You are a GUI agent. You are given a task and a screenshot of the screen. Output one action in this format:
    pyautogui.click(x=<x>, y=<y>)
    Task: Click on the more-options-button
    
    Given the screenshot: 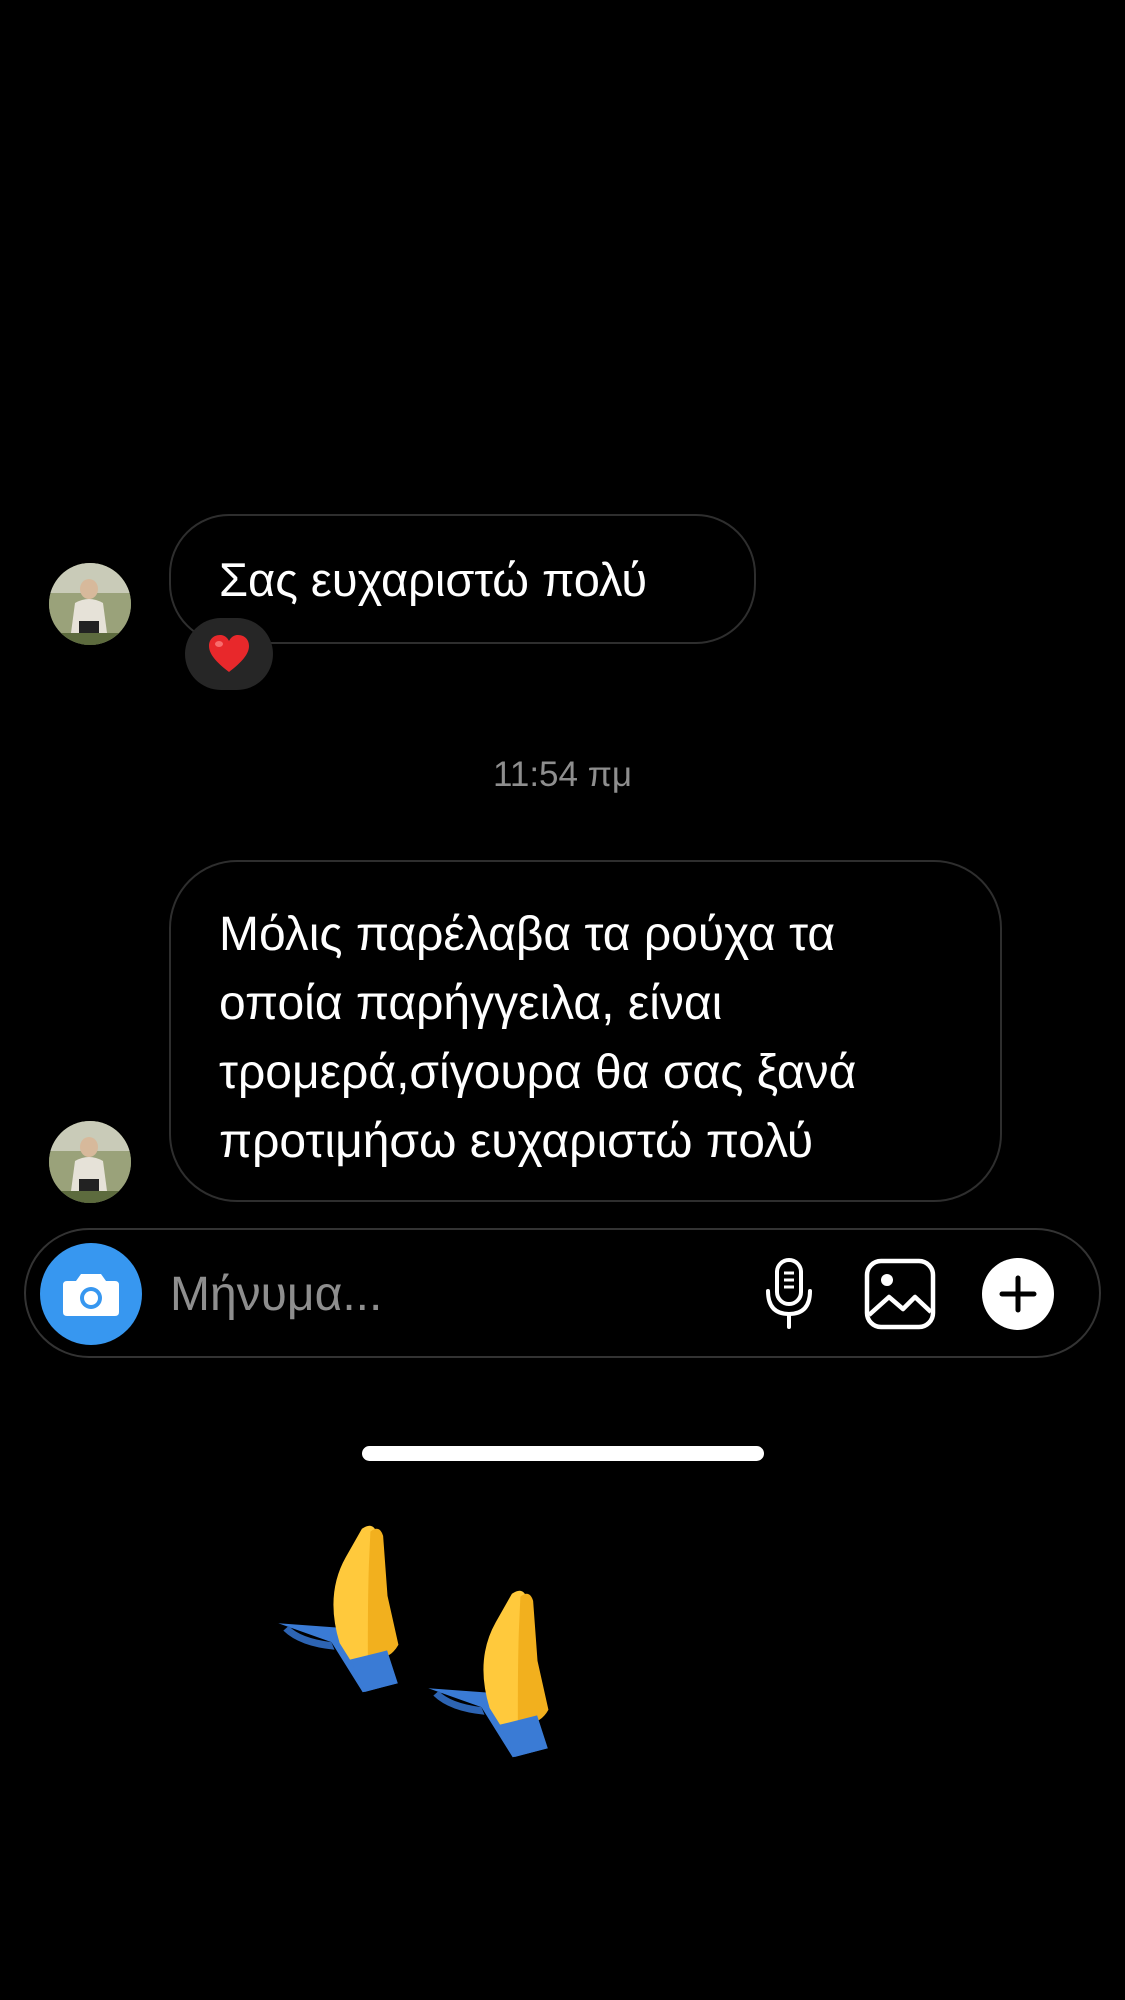 What is the action you would take?
    pyautogui.click(x=1018, y=1294)
    